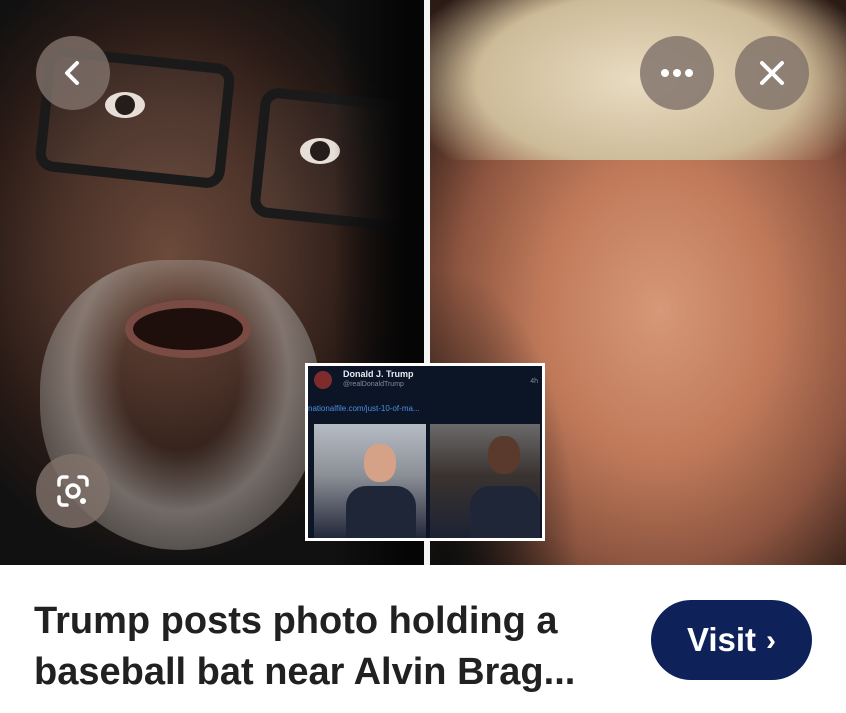 The image size is (846, 713). I want to click on visit-button: Visit ›, so click(731, 640).